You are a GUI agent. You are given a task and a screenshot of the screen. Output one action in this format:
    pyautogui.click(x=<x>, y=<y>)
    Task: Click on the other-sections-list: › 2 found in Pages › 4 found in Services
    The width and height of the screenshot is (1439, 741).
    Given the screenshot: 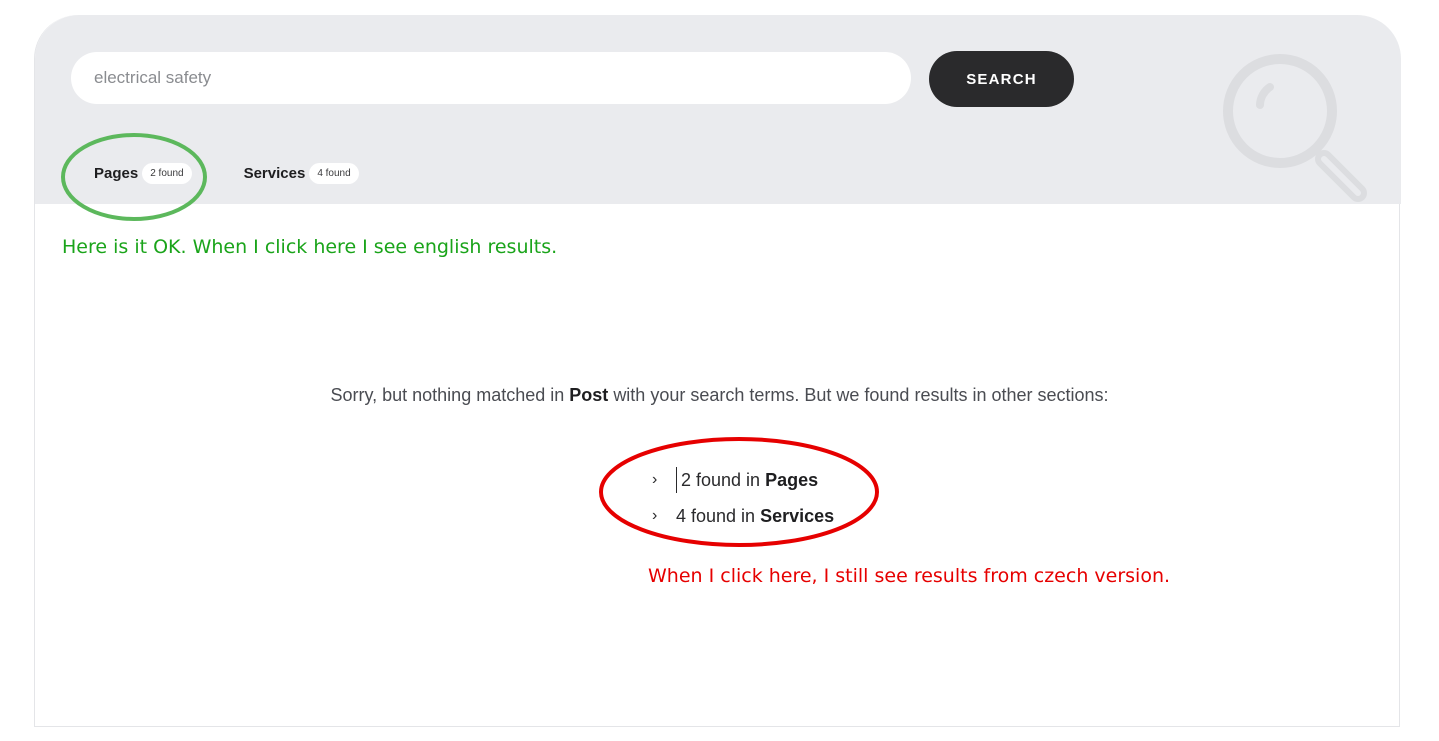 What is the action you would take?
    pyautogui.click(x=743, y=498)
    